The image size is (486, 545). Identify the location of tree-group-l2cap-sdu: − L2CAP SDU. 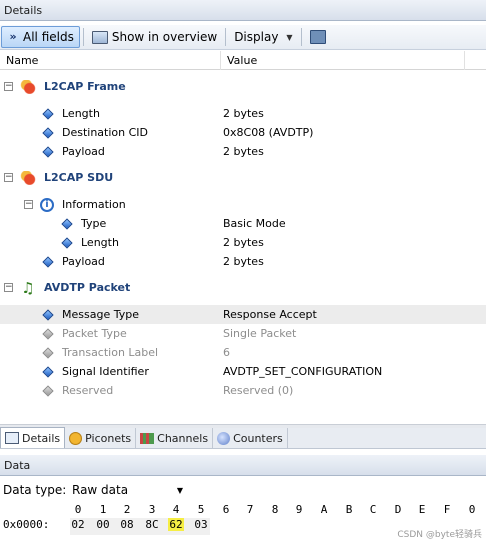
(243, 177).